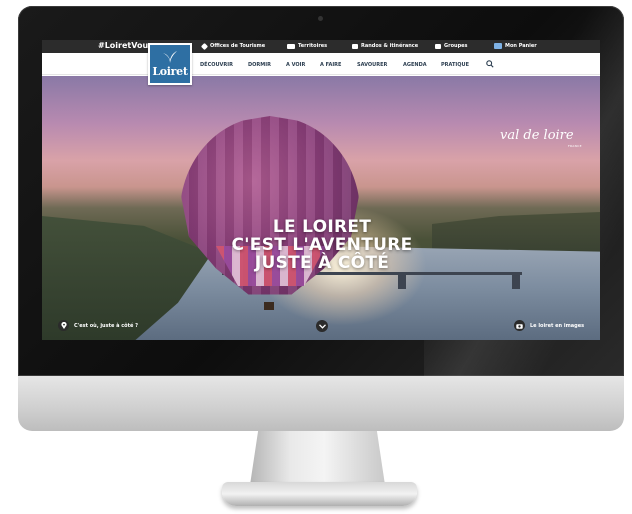  Describe the element at coordinates (537, 135) in the screenshot. I see `val-de-loire-brand: val de loire` at that location.